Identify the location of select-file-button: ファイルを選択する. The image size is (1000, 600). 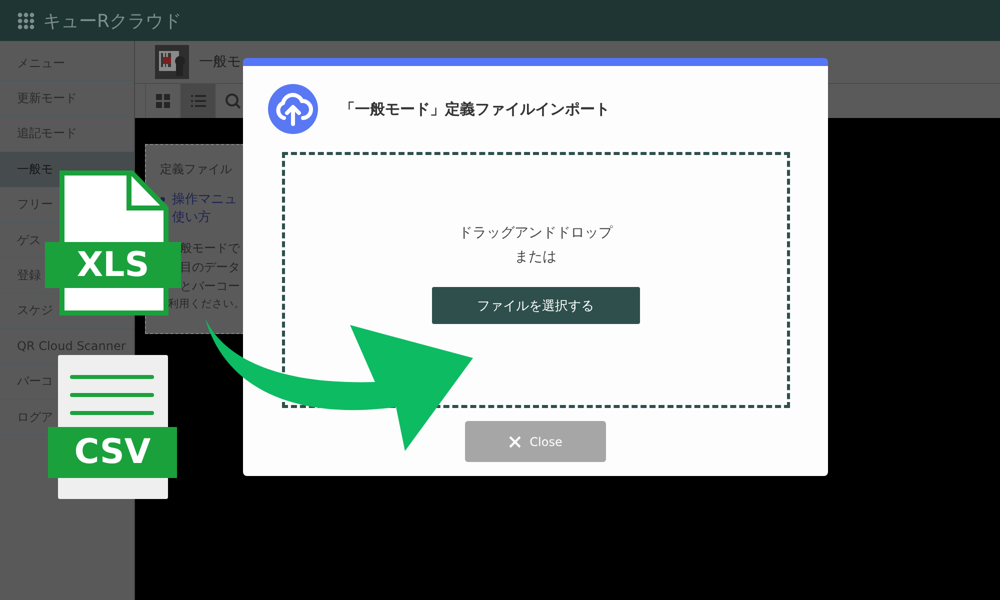
(536, 305).